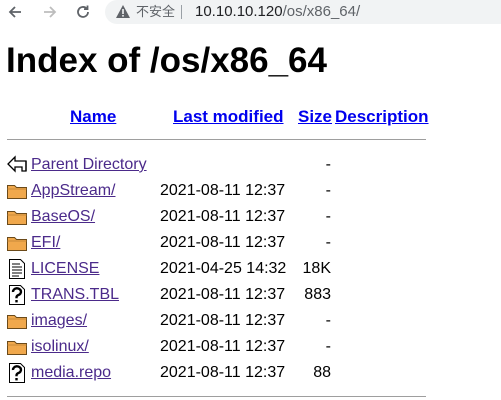 Image resolution: width=501 pixels, height=400 pixels. I want to click on file-link-images: images/, so click(59, 321).